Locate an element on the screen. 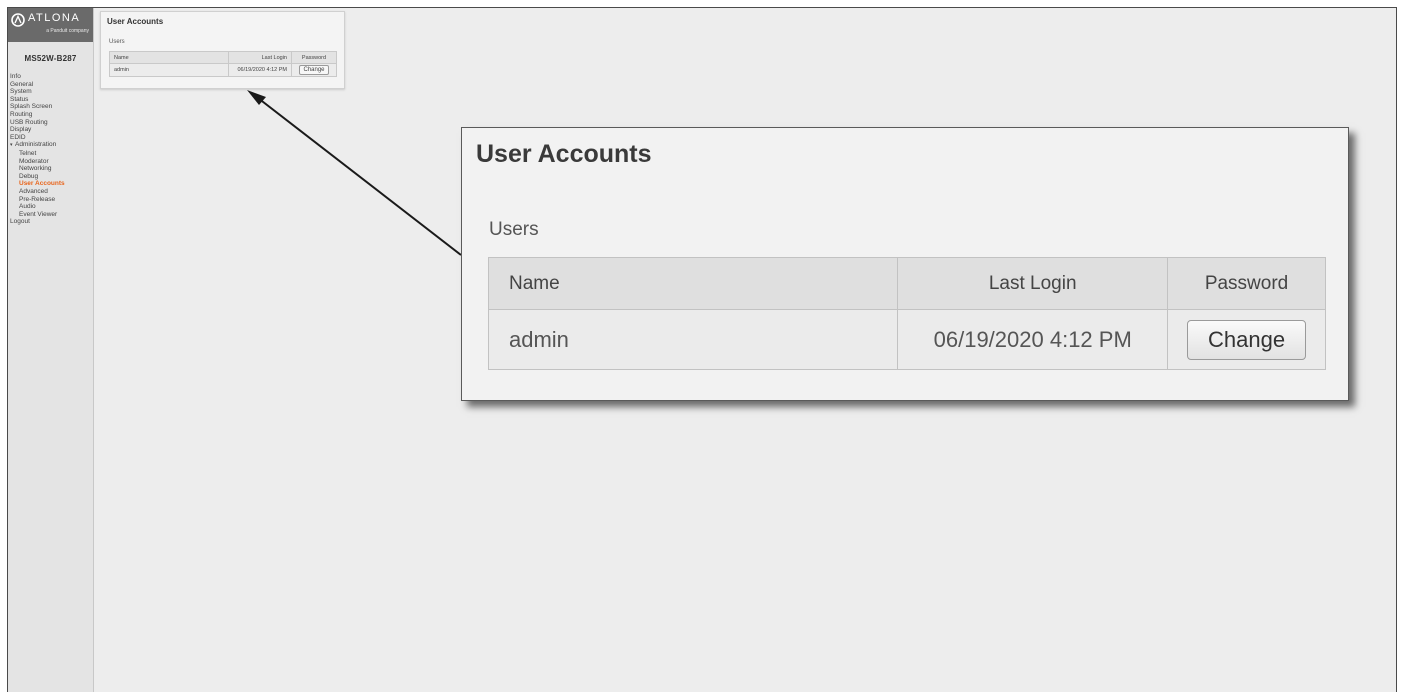 Image resolution: width=1405 pixels, height=692 pixels. table-row: admin 06/19/2020 4:12 PM Change is located at coordinates (906, 339).